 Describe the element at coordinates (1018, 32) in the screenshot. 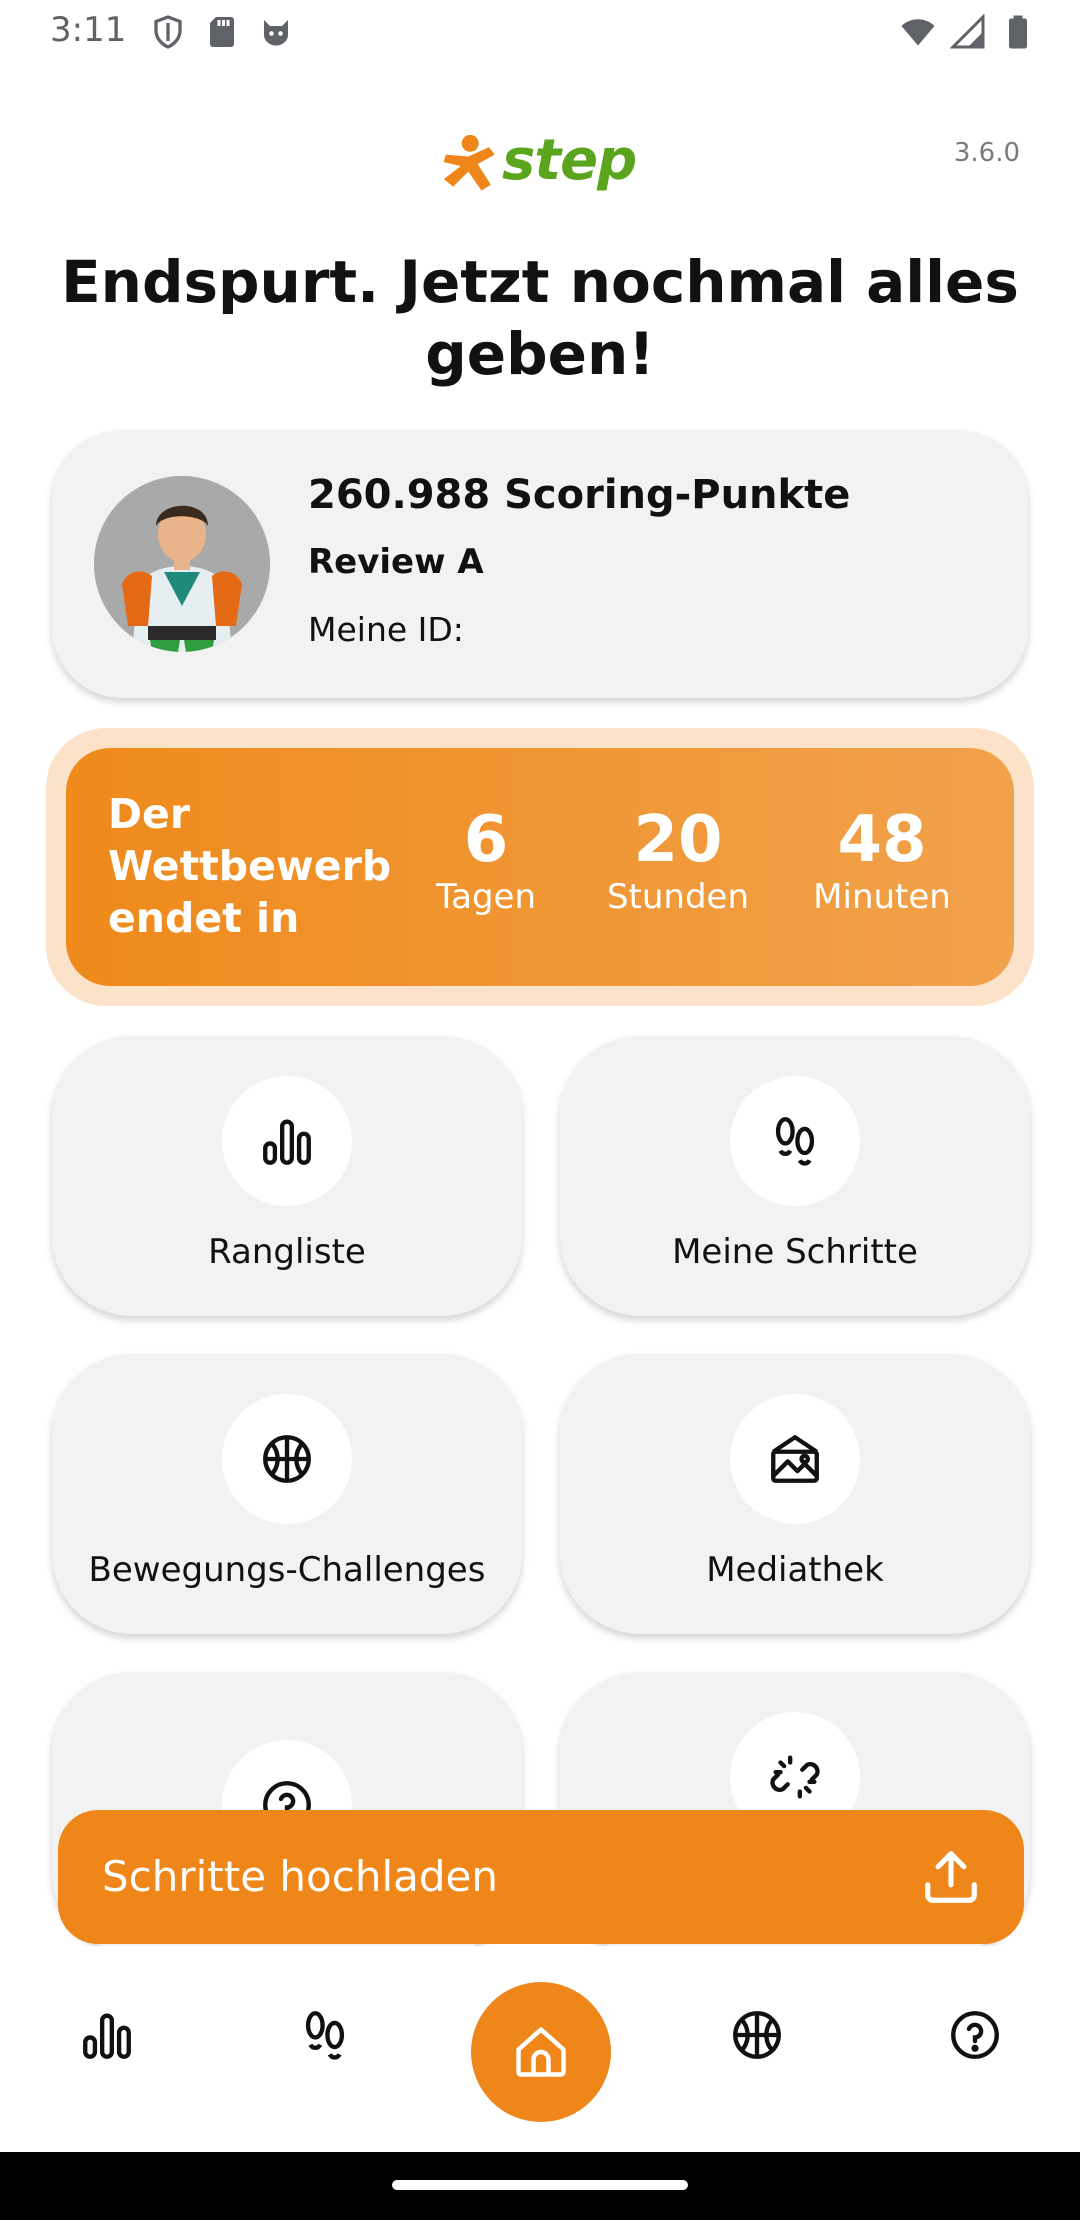

I see `battery-icon` at that location.